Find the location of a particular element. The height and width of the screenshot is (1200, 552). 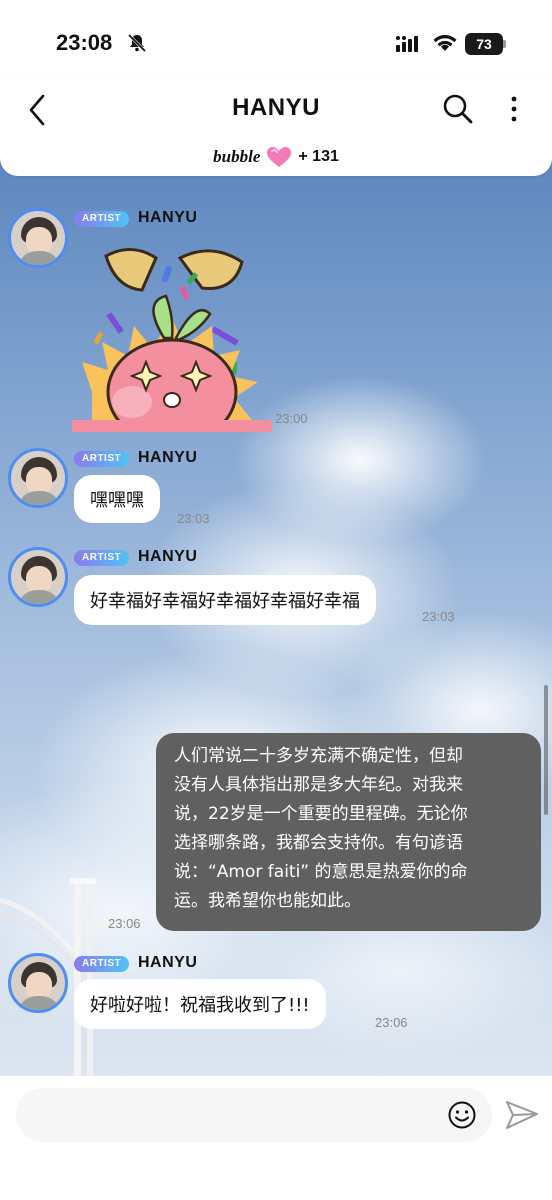

scrollbar is located at coordinates (546, 750).